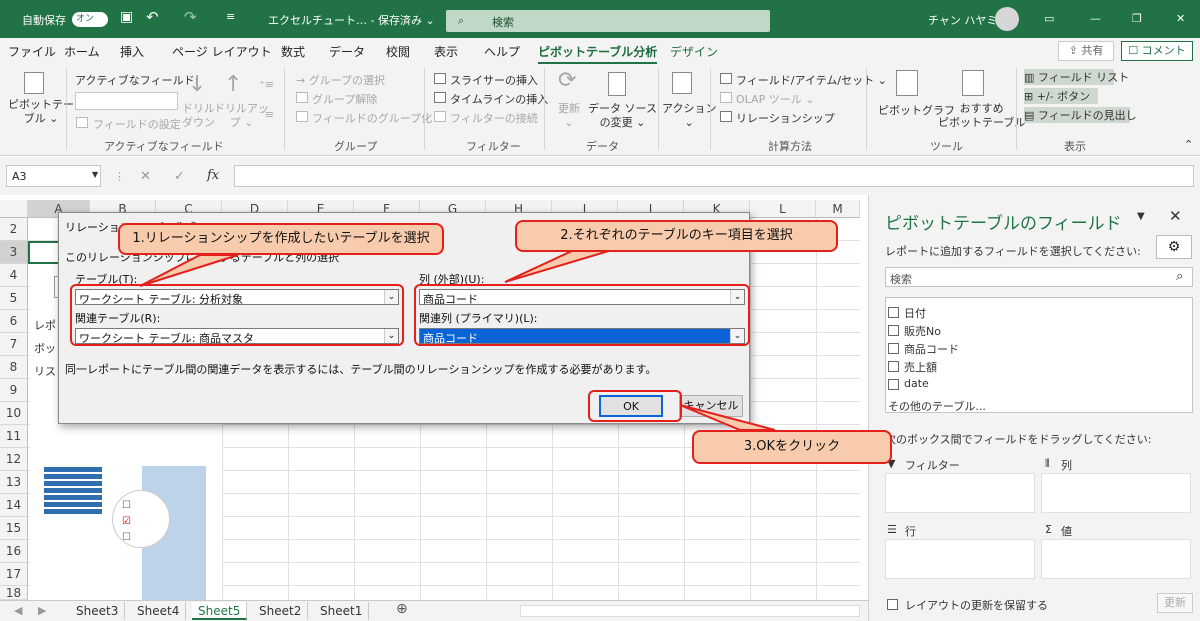 Image resolution: width=1200 pixels, height=621 pixels. What do you see at coordinates (582, 315) in the screenshot?
I see `key-selection-highlight` at bounding box center [582, 315].